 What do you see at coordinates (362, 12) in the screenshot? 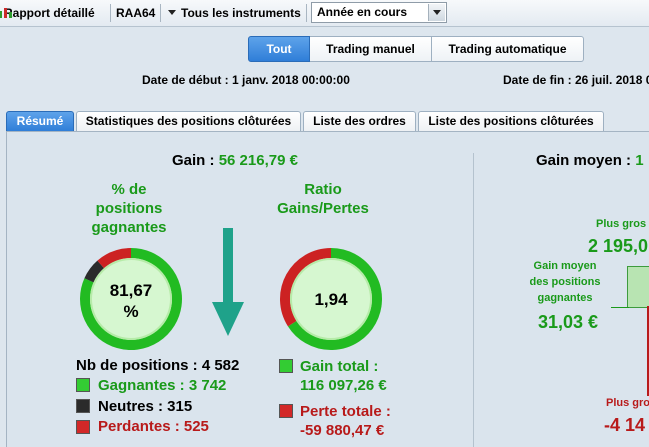
I see `period-select-value: Année en cours` at bounding box center [362, 12].